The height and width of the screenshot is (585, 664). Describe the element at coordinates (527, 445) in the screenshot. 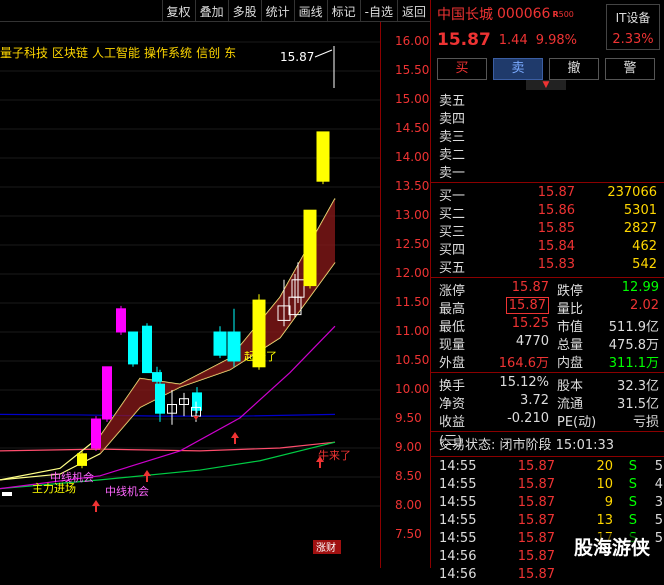

I see `trading-state: 交易状态: 闭市阶段 15:01:33` at that location.